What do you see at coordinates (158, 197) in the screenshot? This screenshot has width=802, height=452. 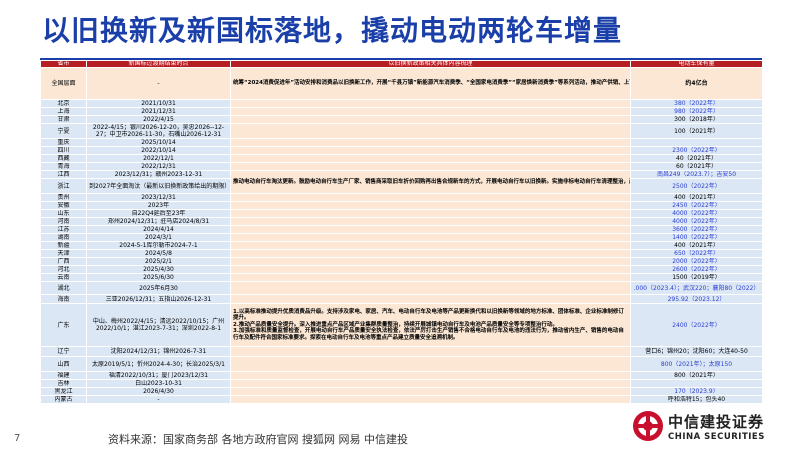 I see `date-cell: 2023/12/31` at bounding box center [158, 197].